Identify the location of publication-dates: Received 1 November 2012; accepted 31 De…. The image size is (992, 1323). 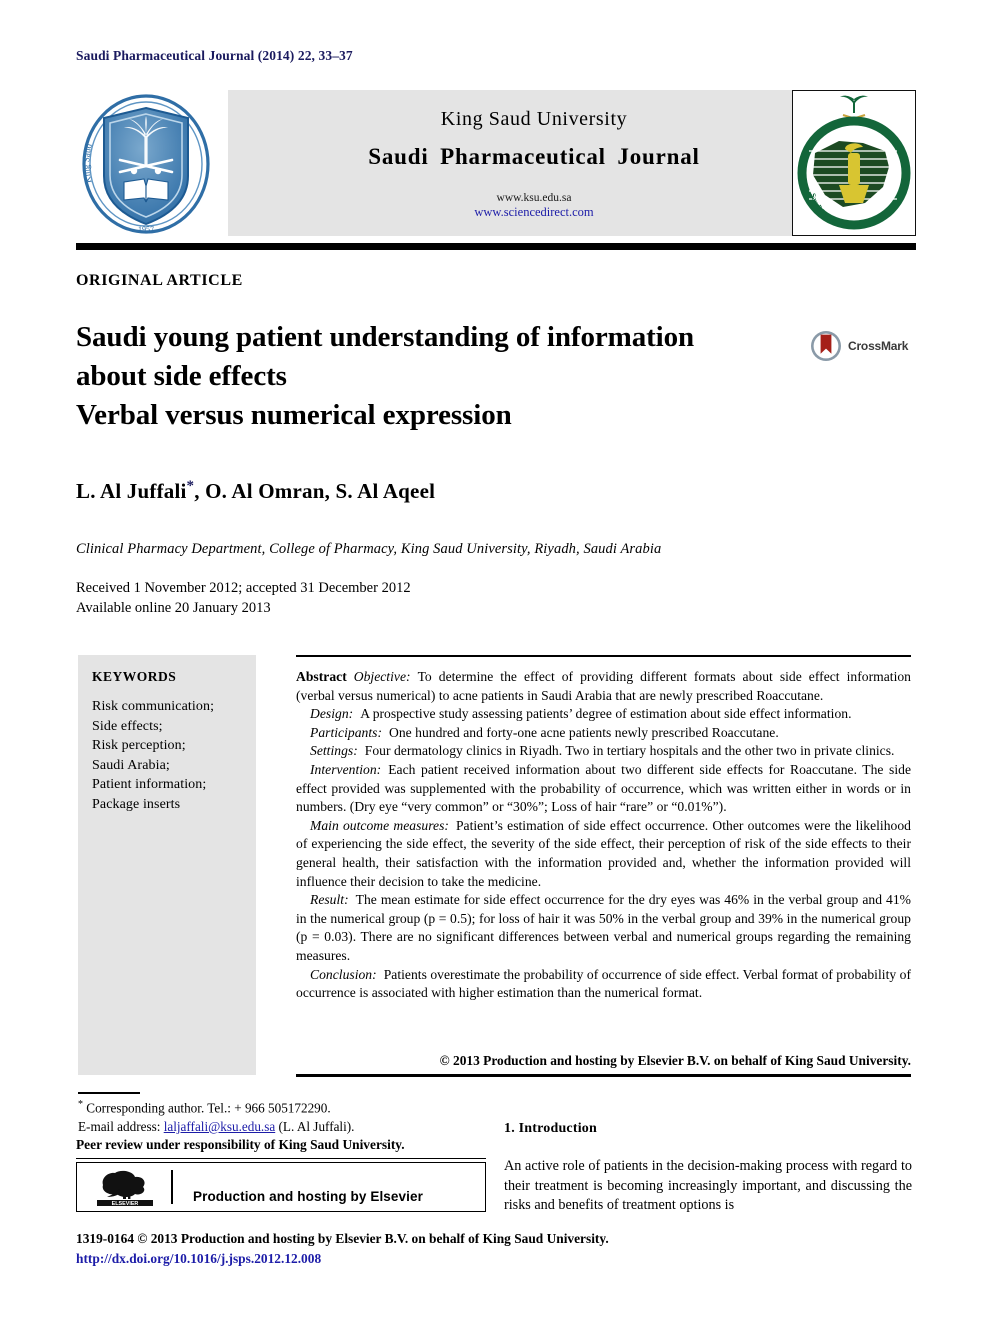
(243, 598).